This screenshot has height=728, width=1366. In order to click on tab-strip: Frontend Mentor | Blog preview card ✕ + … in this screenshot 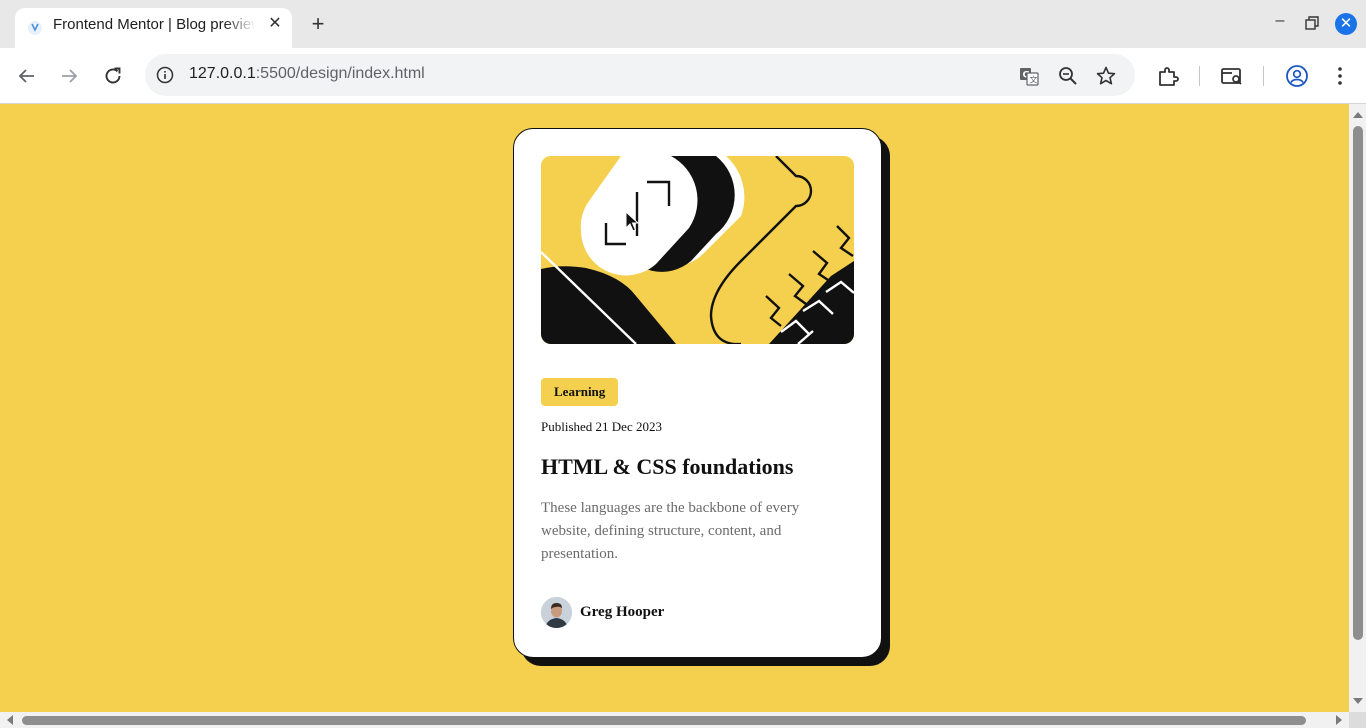, I will do `click(683, 24)`.